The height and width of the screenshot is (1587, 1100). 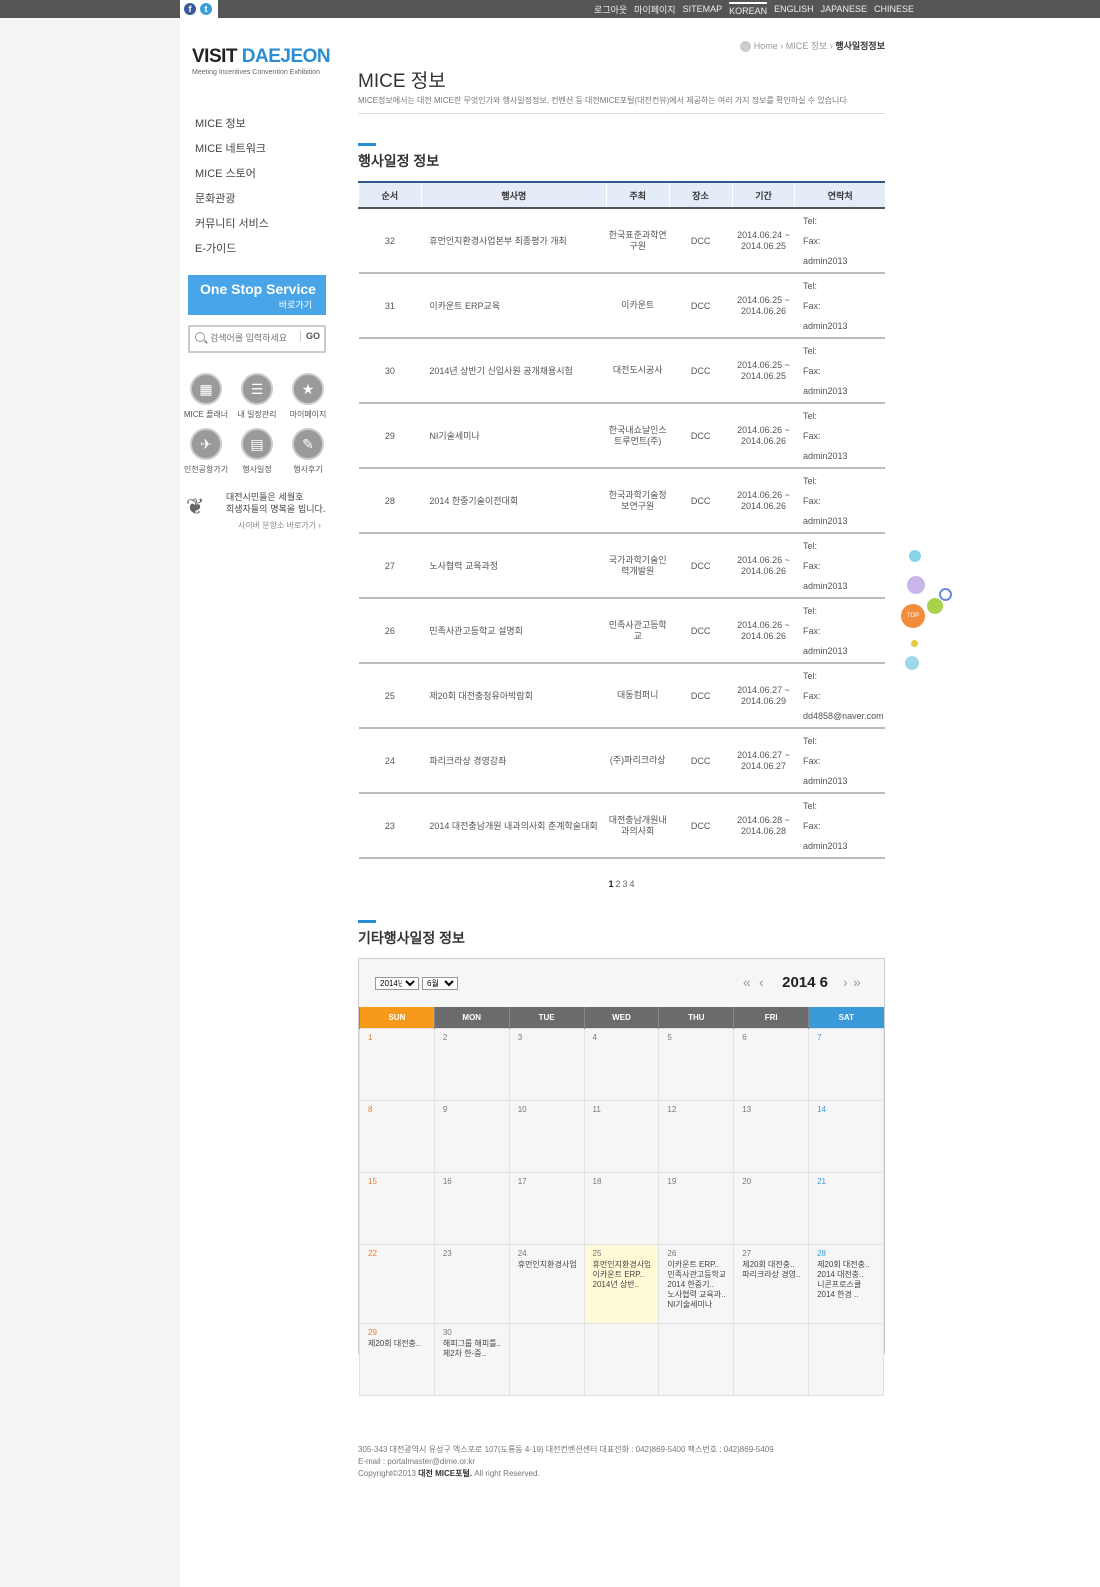 What do you see at coordinates (514, 501) in the screenshot?
I see `event-name: 2014 한중기술이전대회` at bounding box center [514, 501].